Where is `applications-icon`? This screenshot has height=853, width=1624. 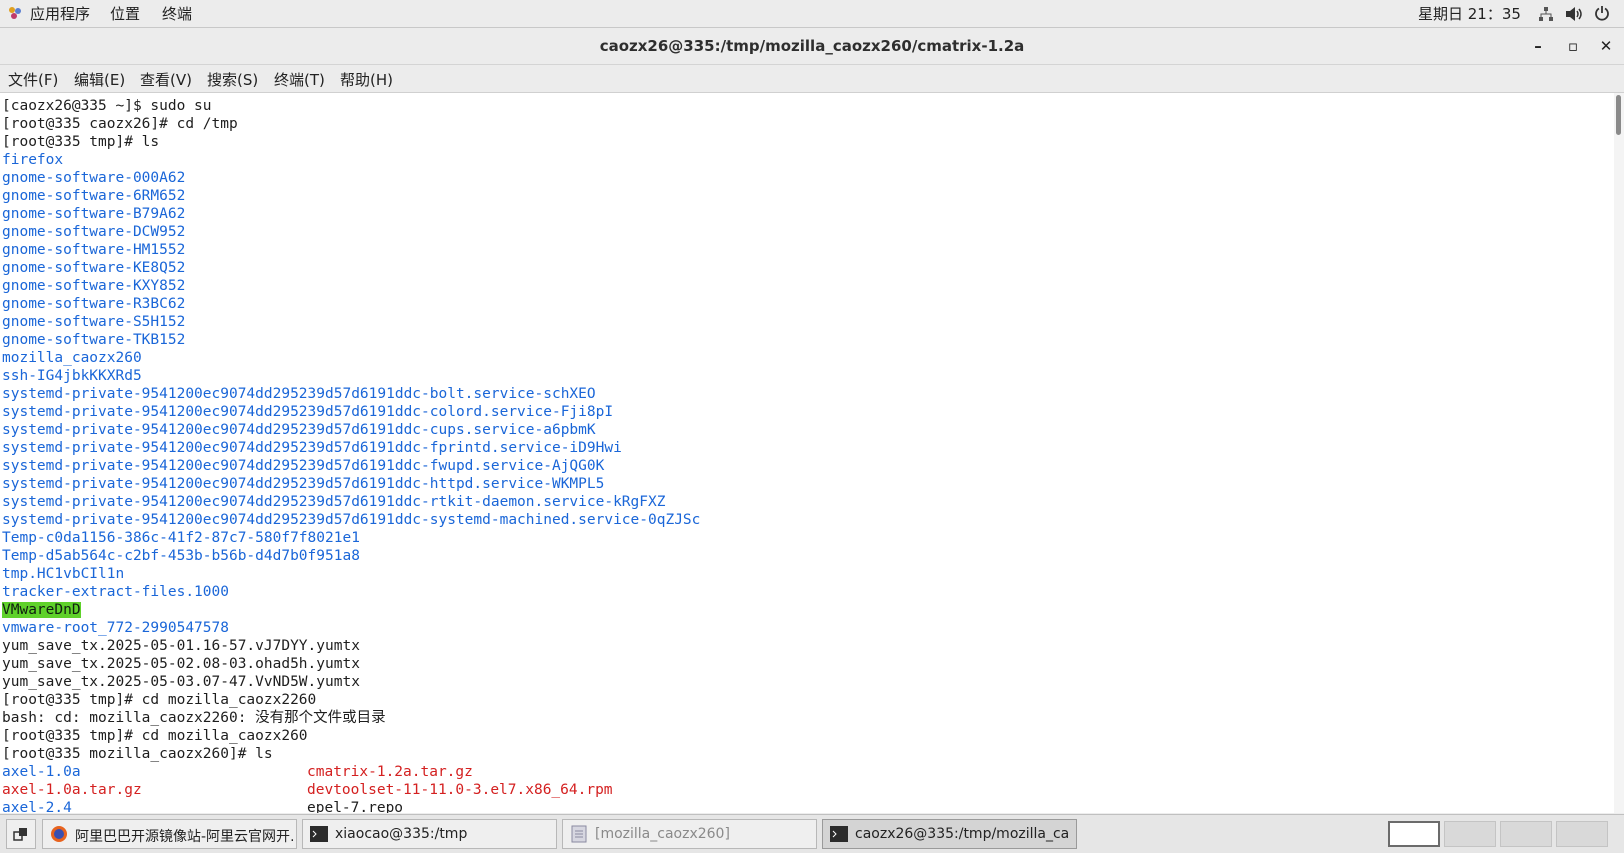 applications-icon is located at coordinates (15, 13).